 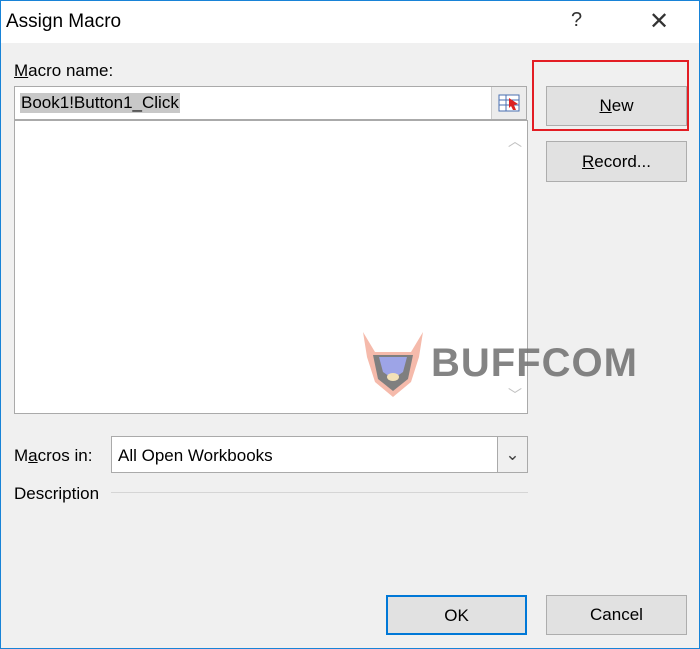 What do you see at coordinates (515, 395) in the screenshot?
I see `scroll-down-icon: ﹀` at bounding box center [515, 395].